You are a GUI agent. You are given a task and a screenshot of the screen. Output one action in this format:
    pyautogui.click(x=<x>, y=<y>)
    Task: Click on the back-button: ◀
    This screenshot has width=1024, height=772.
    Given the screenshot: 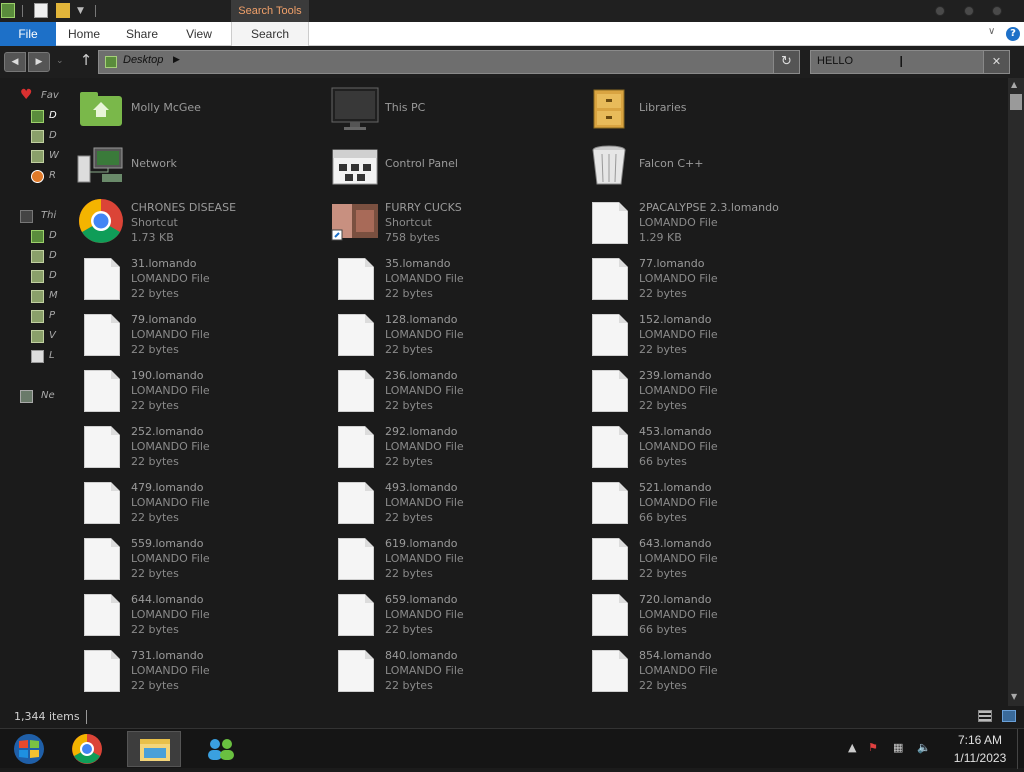 What is the action you would take?
    pyautogui.click(x=15, y=62)
    